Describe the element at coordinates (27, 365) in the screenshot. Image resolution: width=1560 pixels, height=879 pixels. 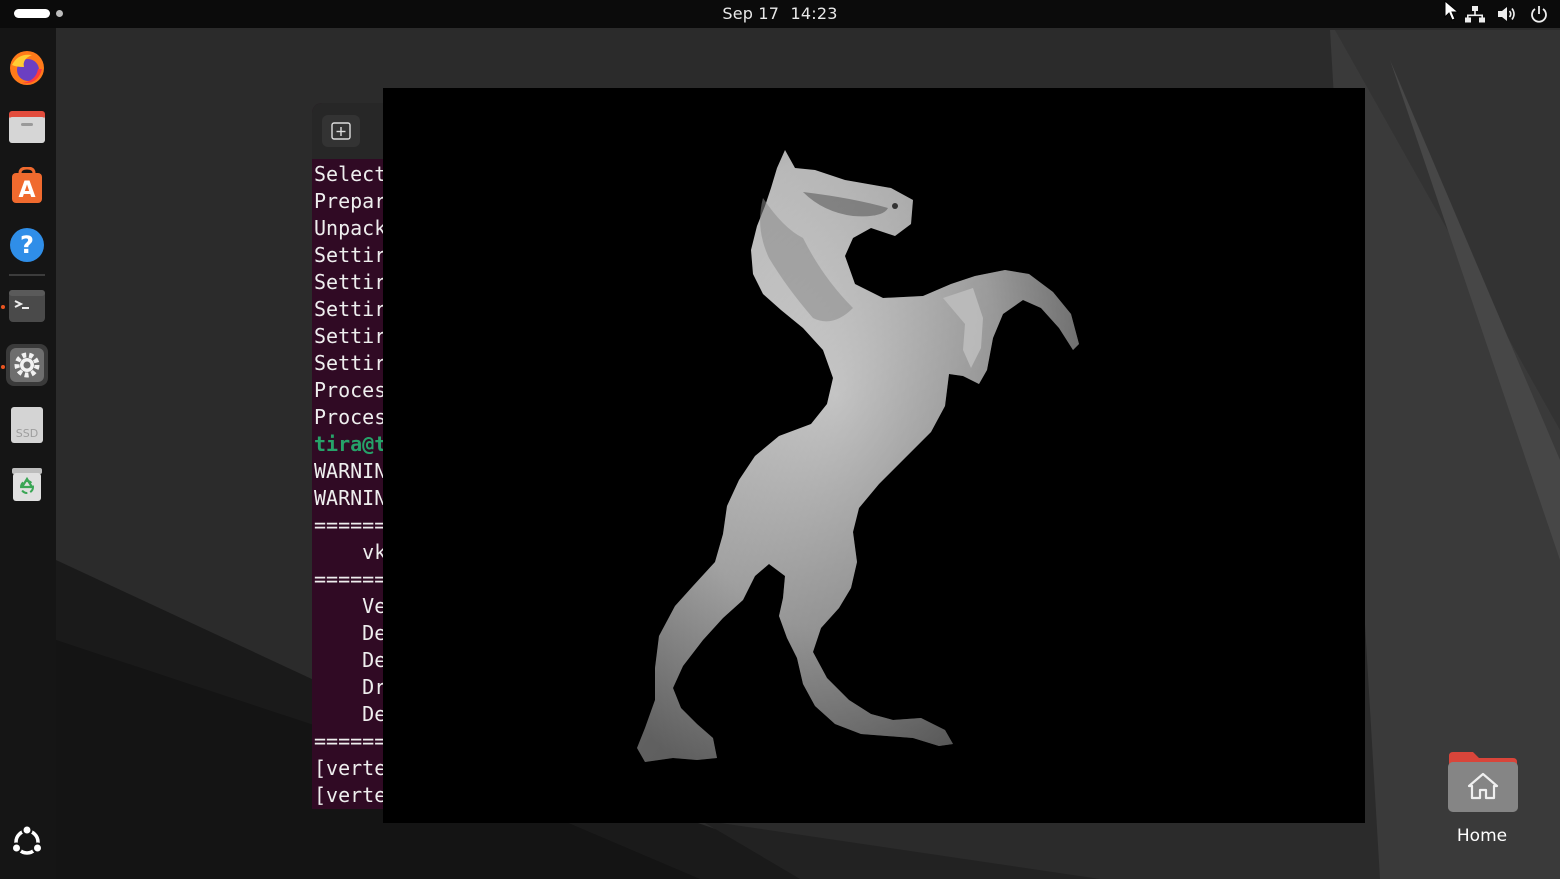
I see `settings-icon` at that location.